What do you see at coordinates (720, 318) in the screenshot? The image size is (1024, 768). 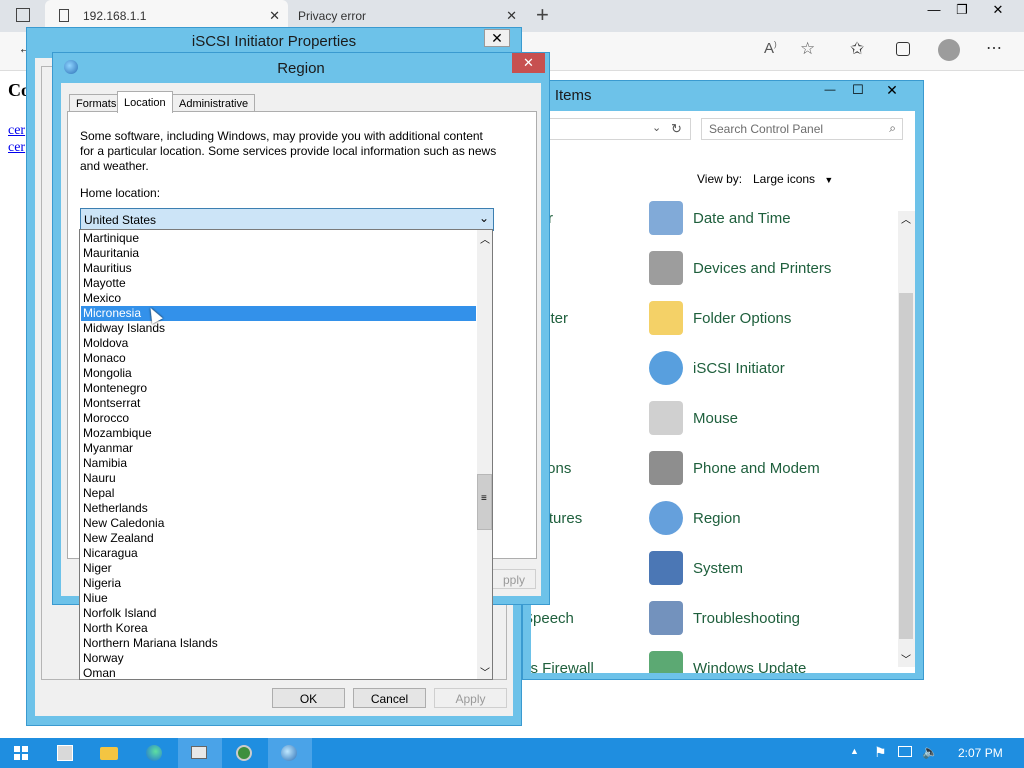 I see `control-panel-item: Folder Options` at bounding box center [720, 318].